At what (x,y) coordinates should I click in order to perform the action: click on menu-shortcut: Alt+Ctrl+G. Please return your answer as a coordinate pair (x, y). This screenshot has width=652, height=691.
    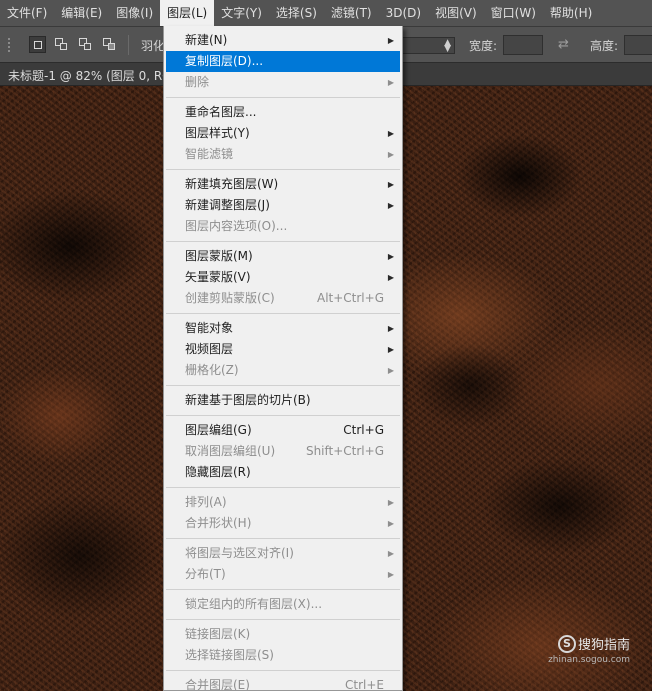
    Looking at the image, I should click on (350, 298).